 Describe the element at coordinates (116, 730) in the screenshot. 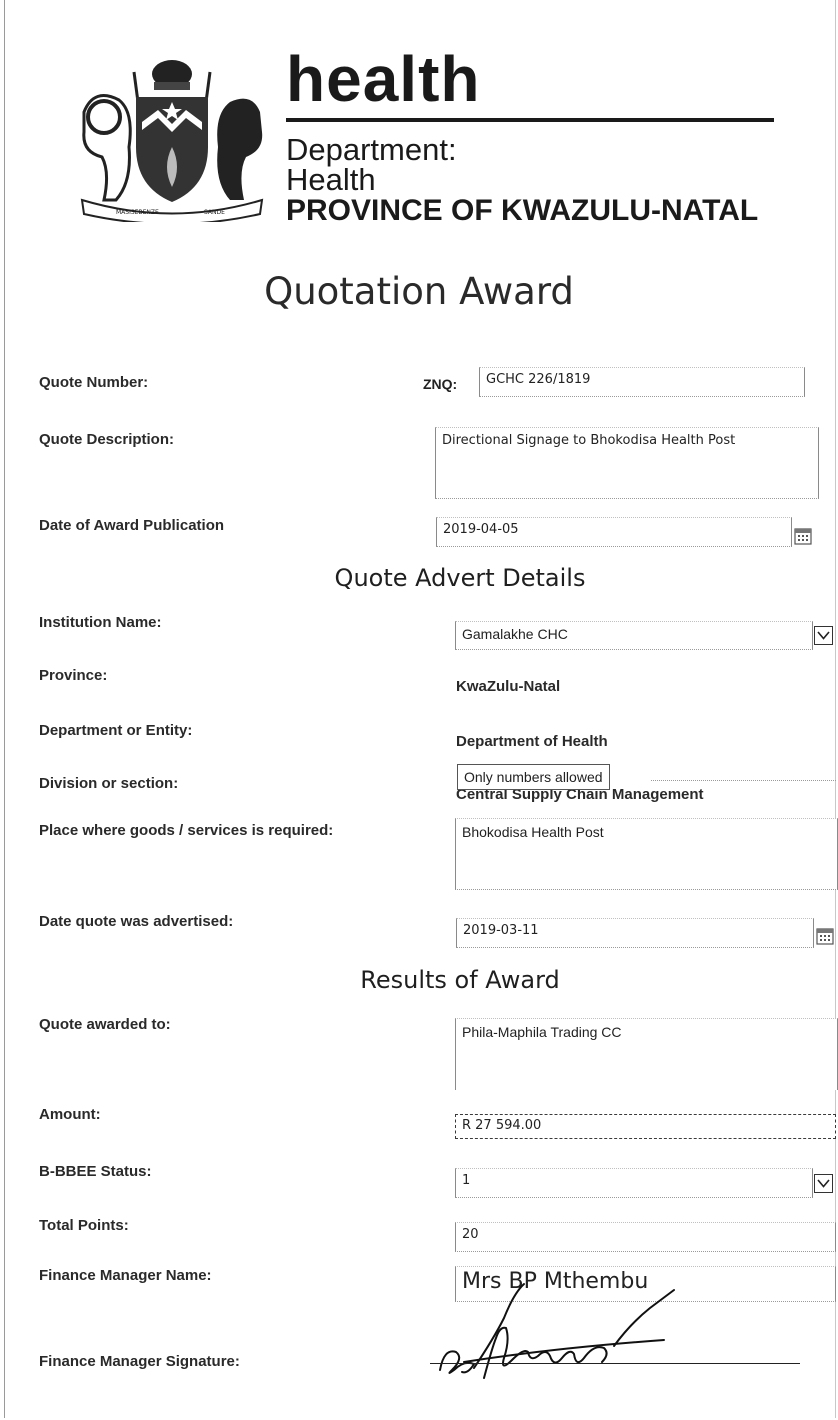

I see `department-label: Department or Entity:` at that location.